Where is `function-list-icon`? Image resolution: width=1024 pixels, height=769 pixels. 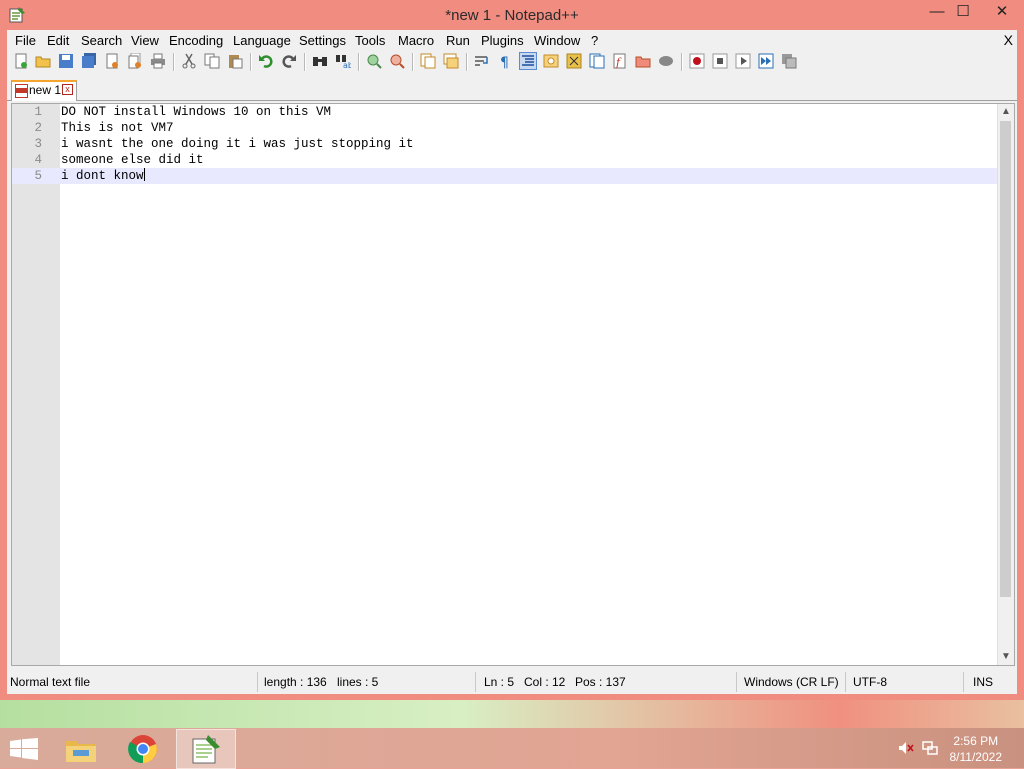 function-list-icon is located at coordinates (597, 61).